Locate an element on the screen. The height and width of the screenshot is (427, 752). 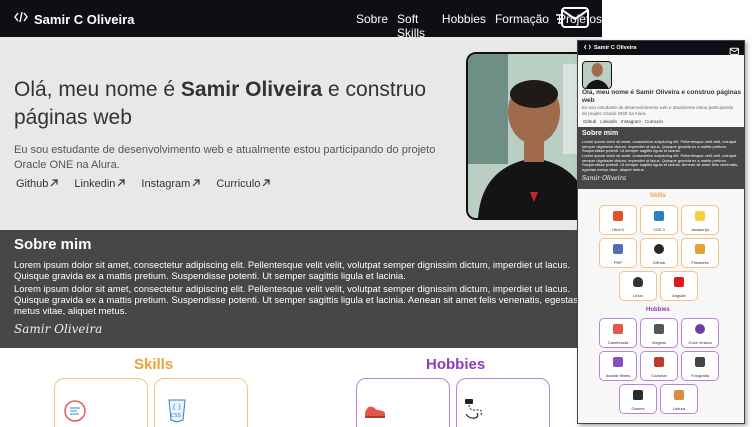
skill-label: PHP is located at coordinates (618, 262).